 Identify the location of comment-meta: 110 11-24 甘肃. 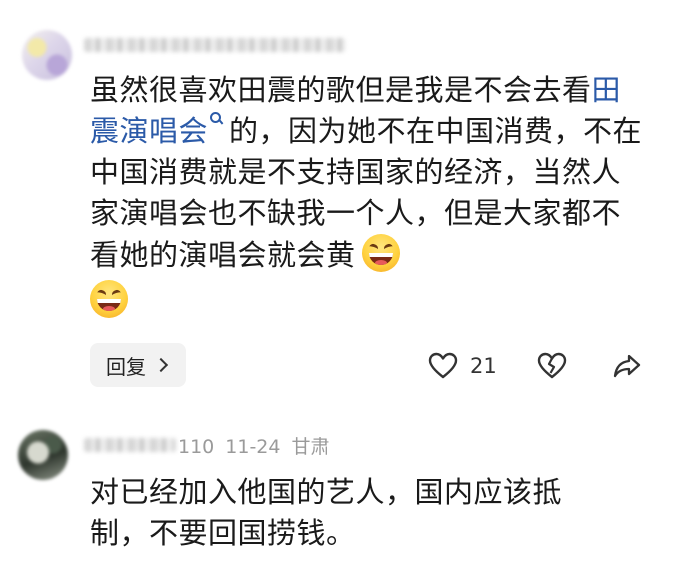
(259, 445).